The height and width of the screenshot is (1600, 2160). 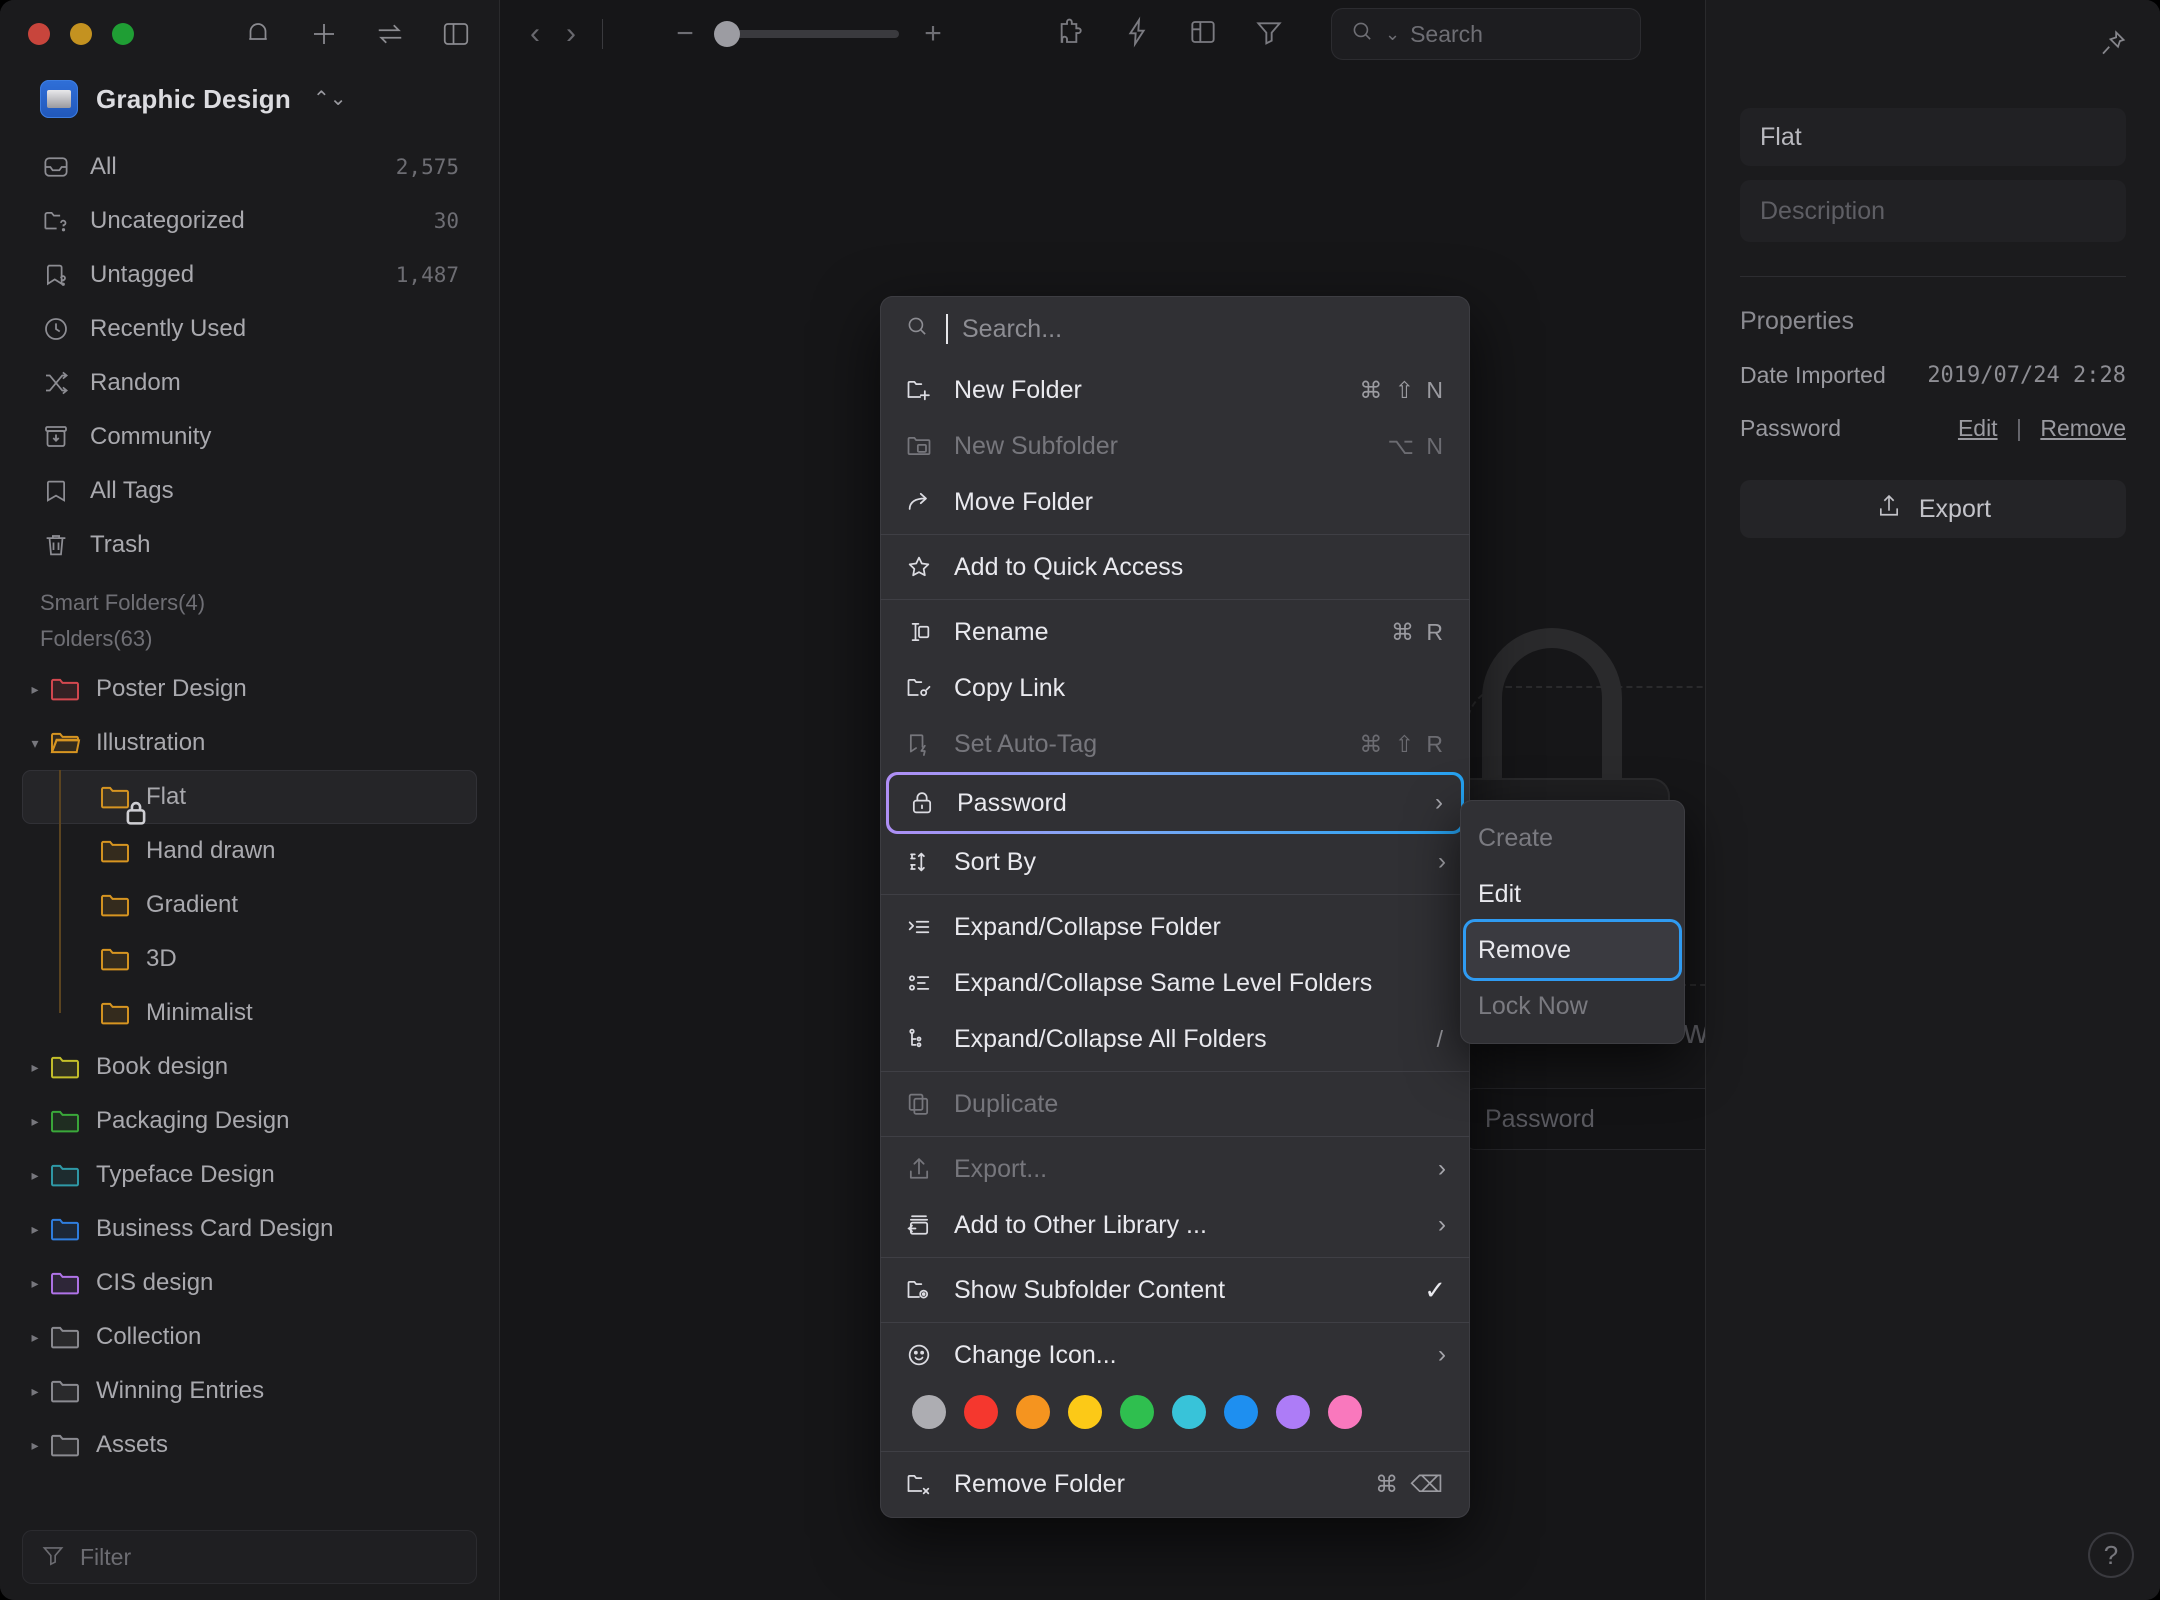 I want to click on folder-row: ▸ Collection, so click(x=249, y=1337).